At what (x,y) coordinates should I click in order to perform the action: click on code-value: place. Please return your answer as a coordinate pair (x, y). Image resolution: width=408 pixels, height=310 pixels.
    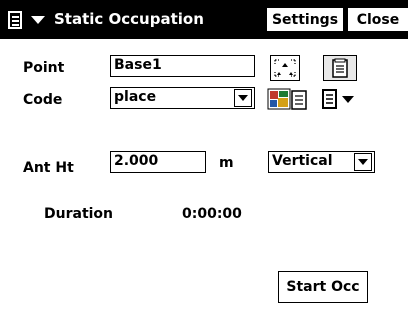
    Looking at the image, I should click on (135, 97).